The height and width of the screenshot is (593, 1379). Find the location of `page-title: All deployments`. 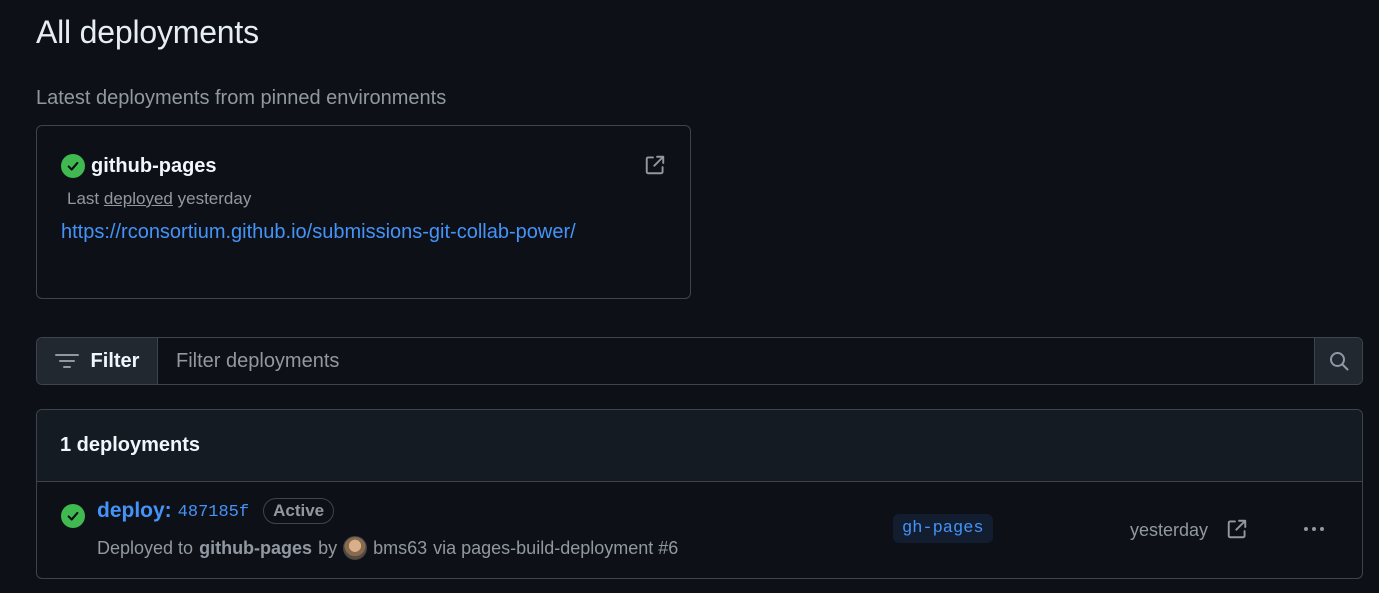

page-title: All deployments is located at coordinates (147, 32).